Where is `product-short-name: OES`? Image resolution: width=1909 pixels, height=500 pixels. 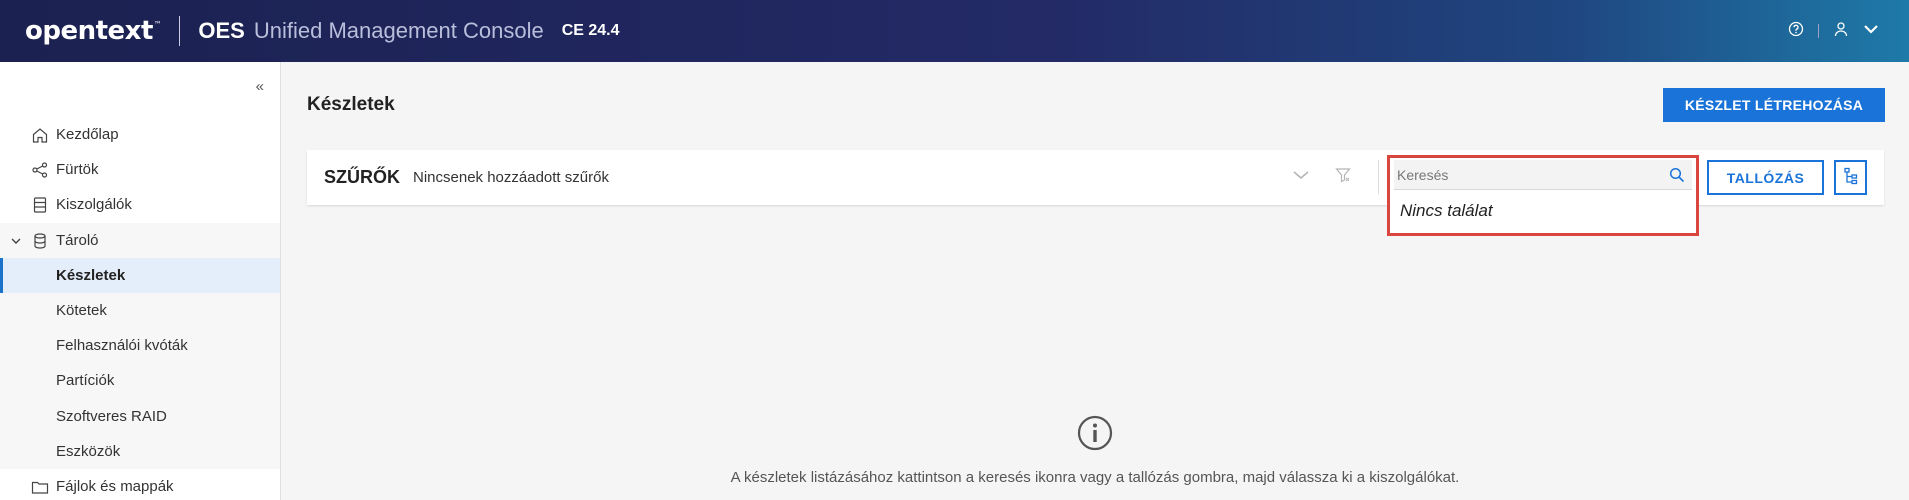 product-short-name: OES is located at coordinates (221, 30).